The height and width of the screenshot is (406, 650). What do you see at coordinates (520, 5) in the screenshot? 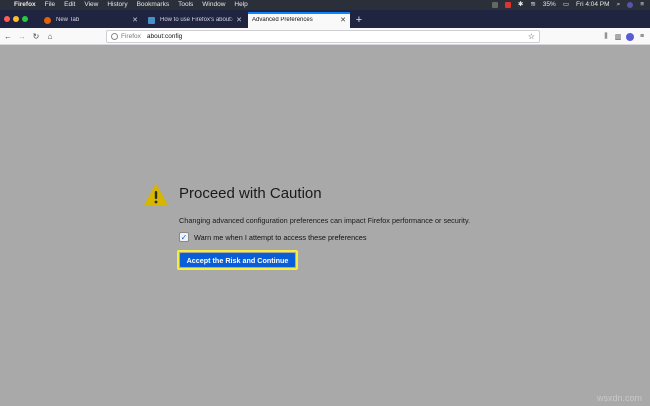
I see `bluetooth-icon: ✱` at bounding box center [520, 5].